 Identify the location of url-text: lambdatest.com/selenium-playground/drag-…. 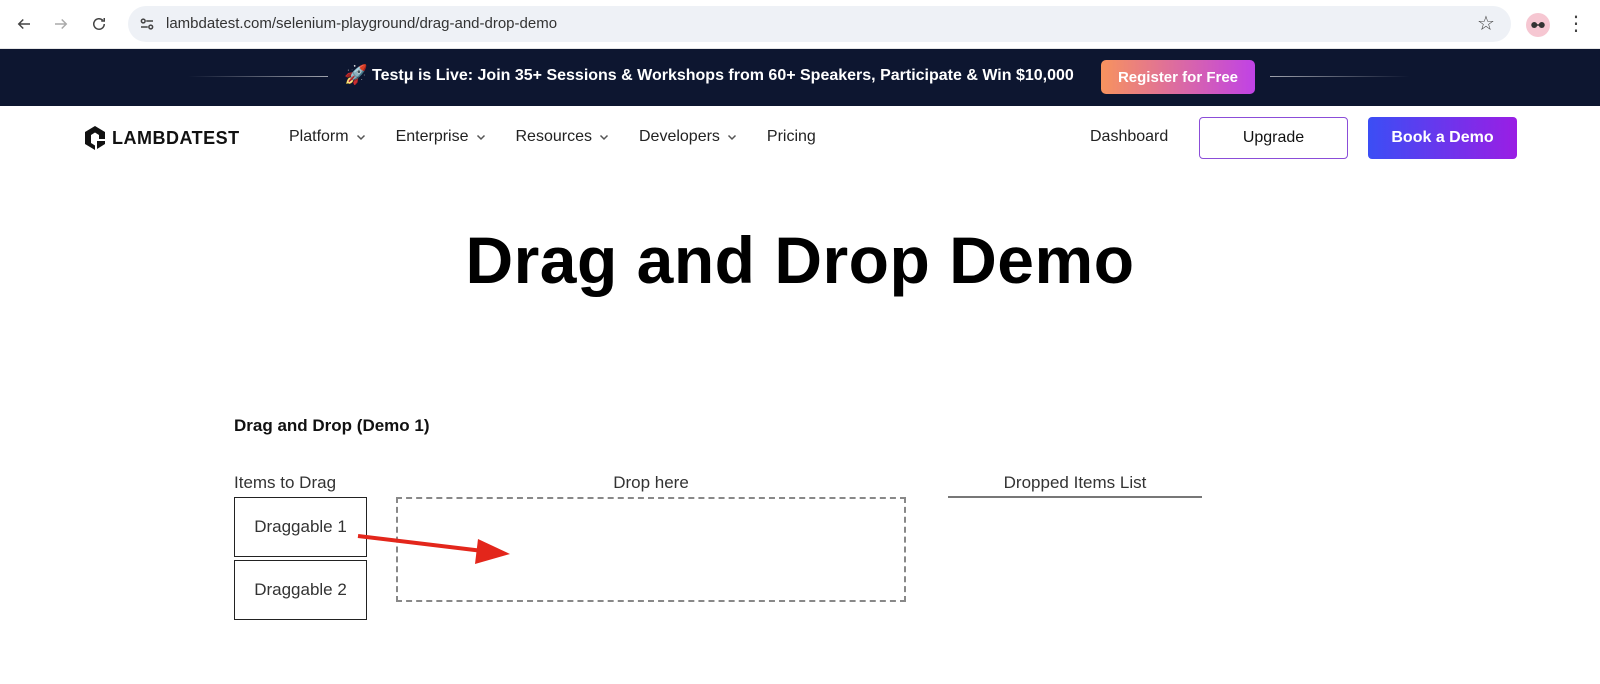
(361, 23).